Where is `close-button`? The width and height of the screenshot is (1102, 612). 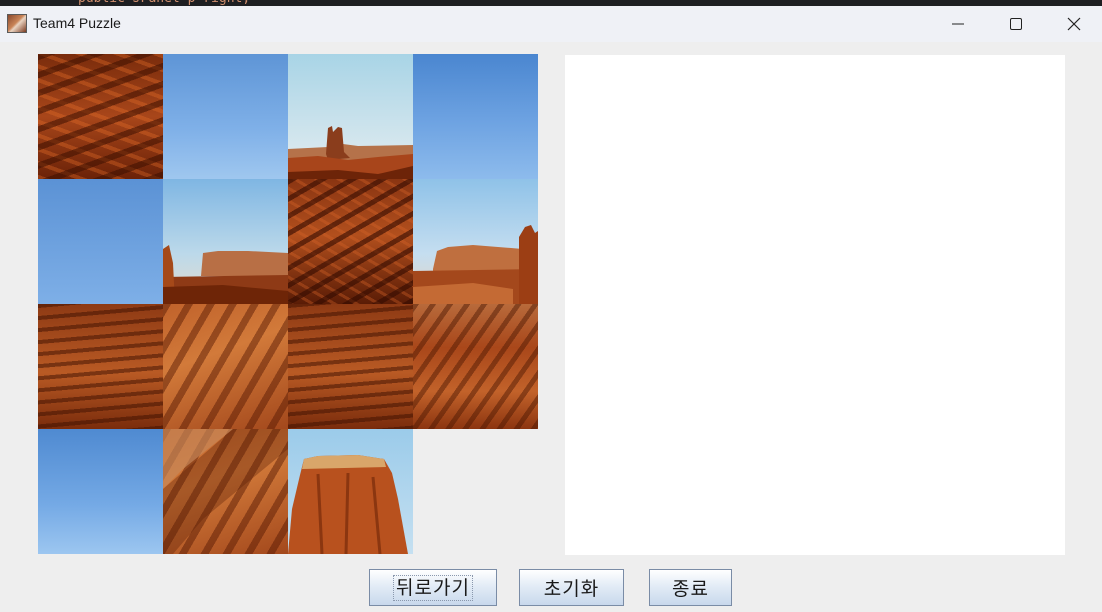 close-button is located at coordinates (1073, 24).